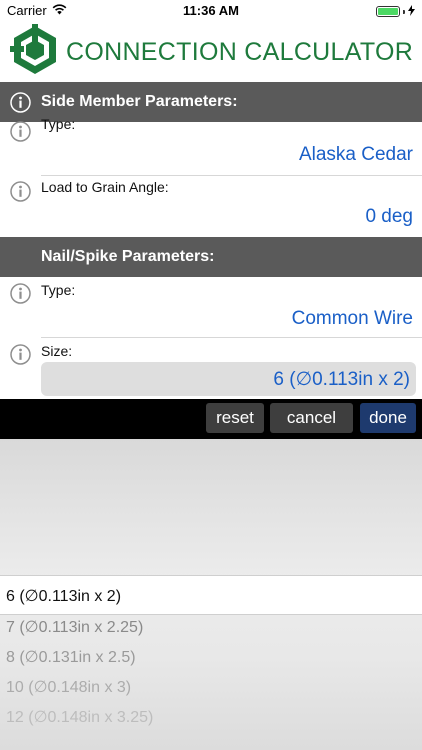 The width and height of the screenshot is (422, 750). I want to click on nail-size-label: Size:, so click(57, 351).